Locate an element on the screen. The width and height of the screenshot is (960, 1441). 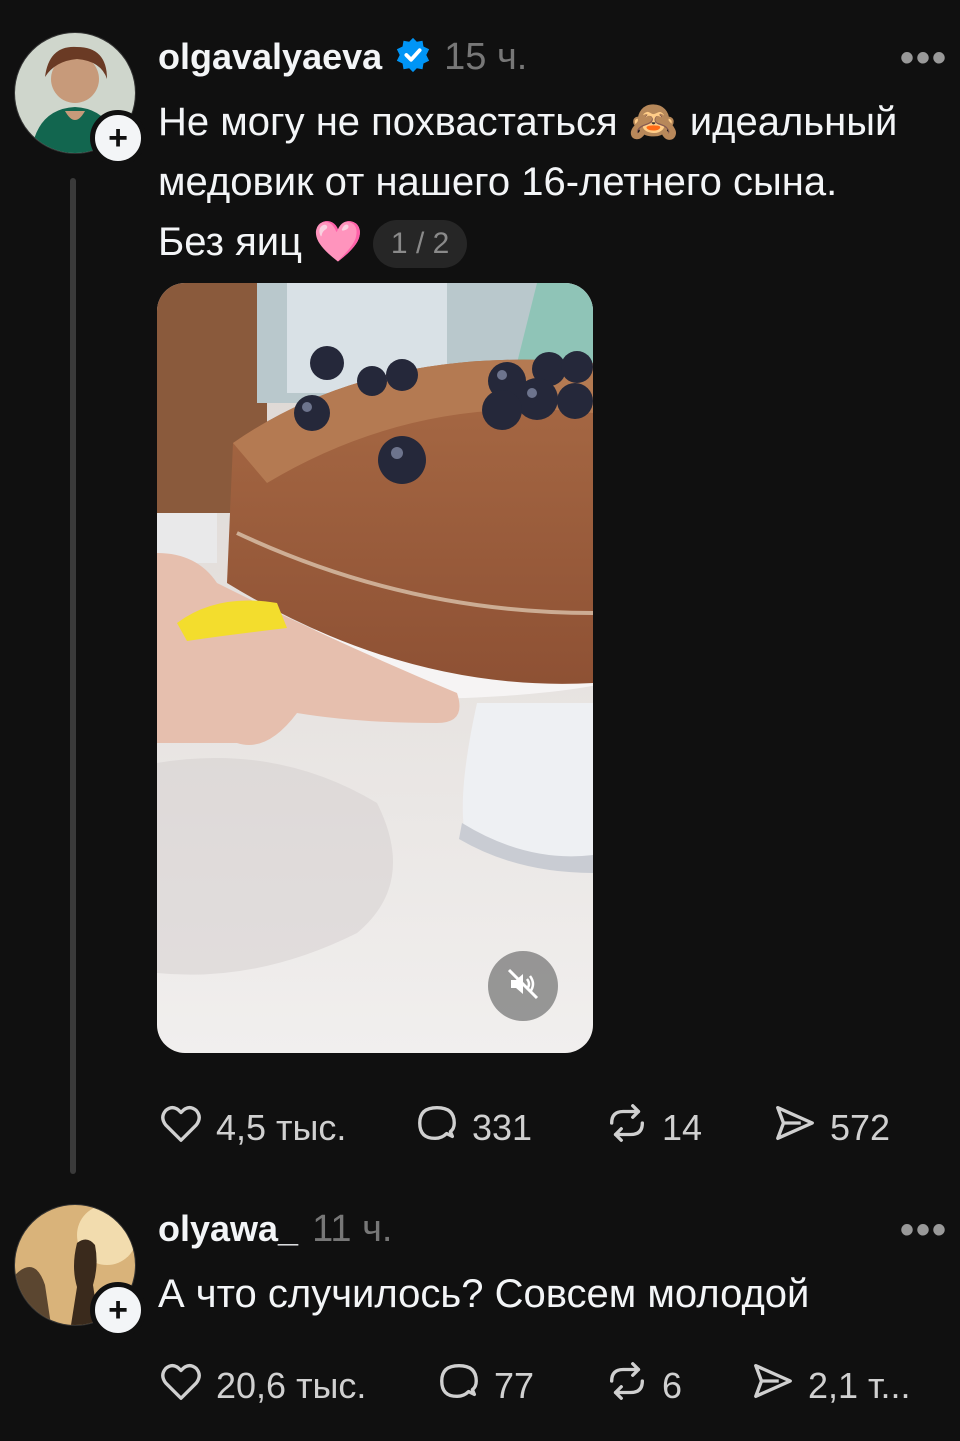
author-username: olgavalyaeva is located at coordinates (270, 57).